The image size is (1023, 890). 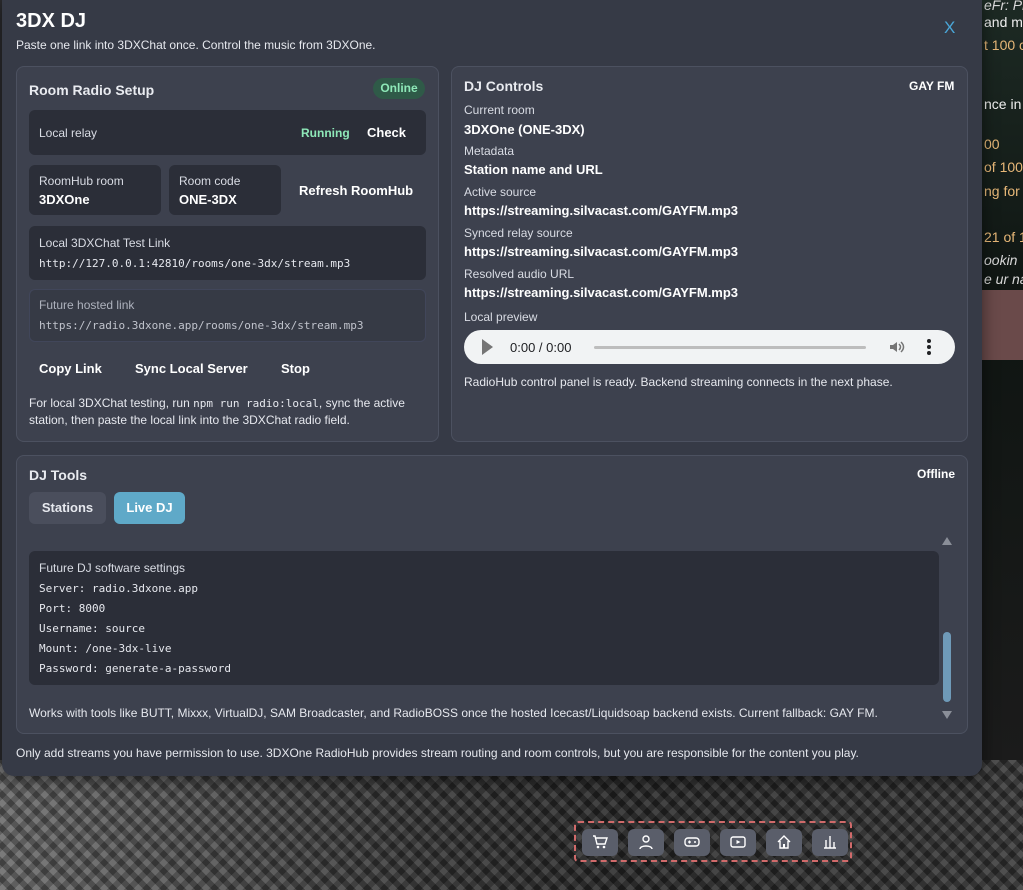 I want to click on modal-title: 3DX DJ, so click(x=51, y=21).